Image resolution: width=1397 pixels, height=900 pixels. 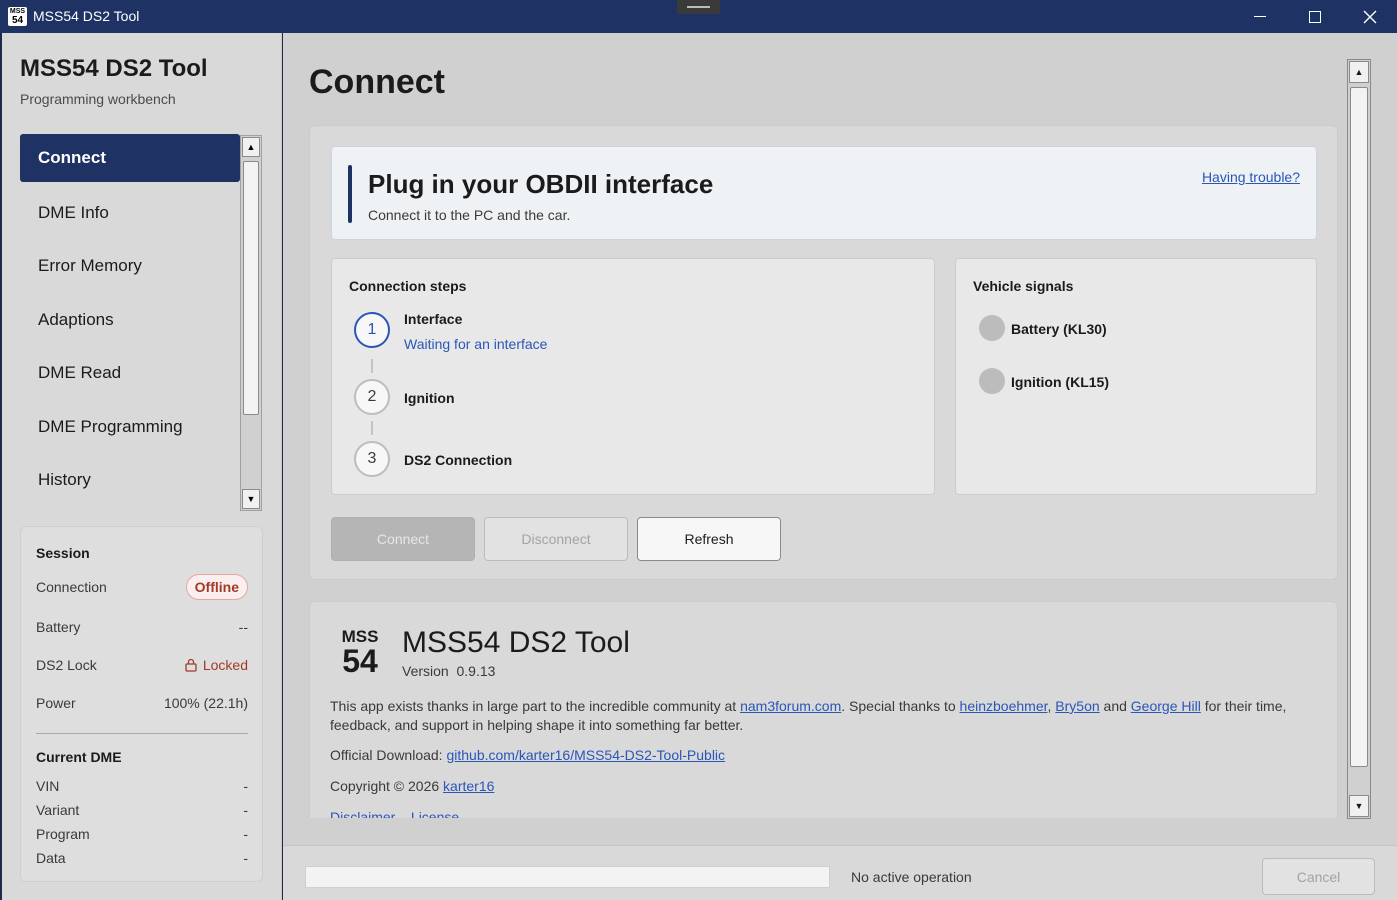 I want to click on banner-subtitle: Connect it to the PC and the car., so click(x=469, y=215).